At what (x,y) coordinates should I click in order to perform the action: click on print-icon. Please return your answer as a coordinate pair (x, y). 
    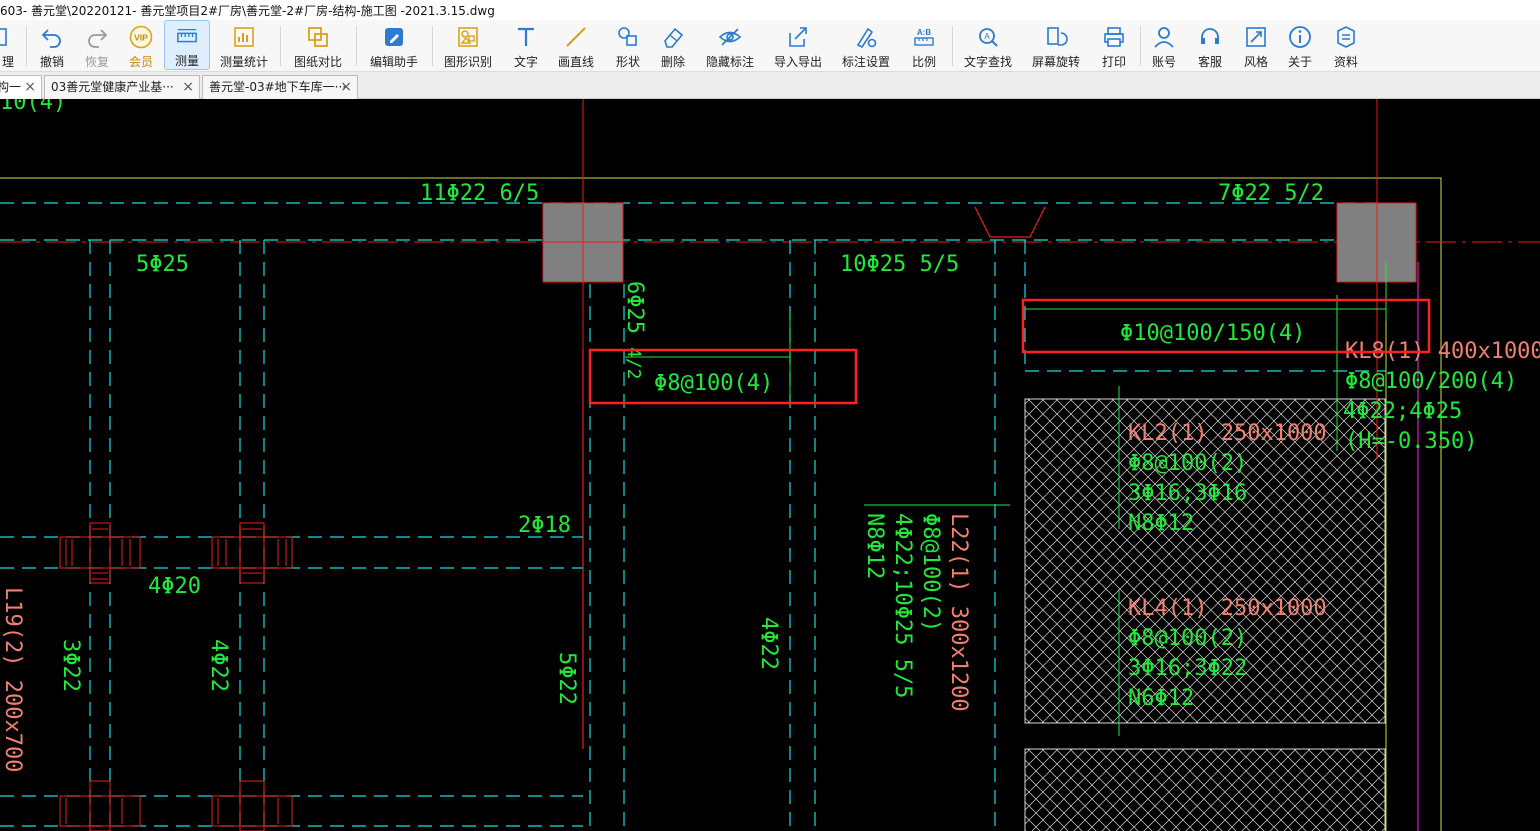
    Looking at the image, I should click on (1114, 37).